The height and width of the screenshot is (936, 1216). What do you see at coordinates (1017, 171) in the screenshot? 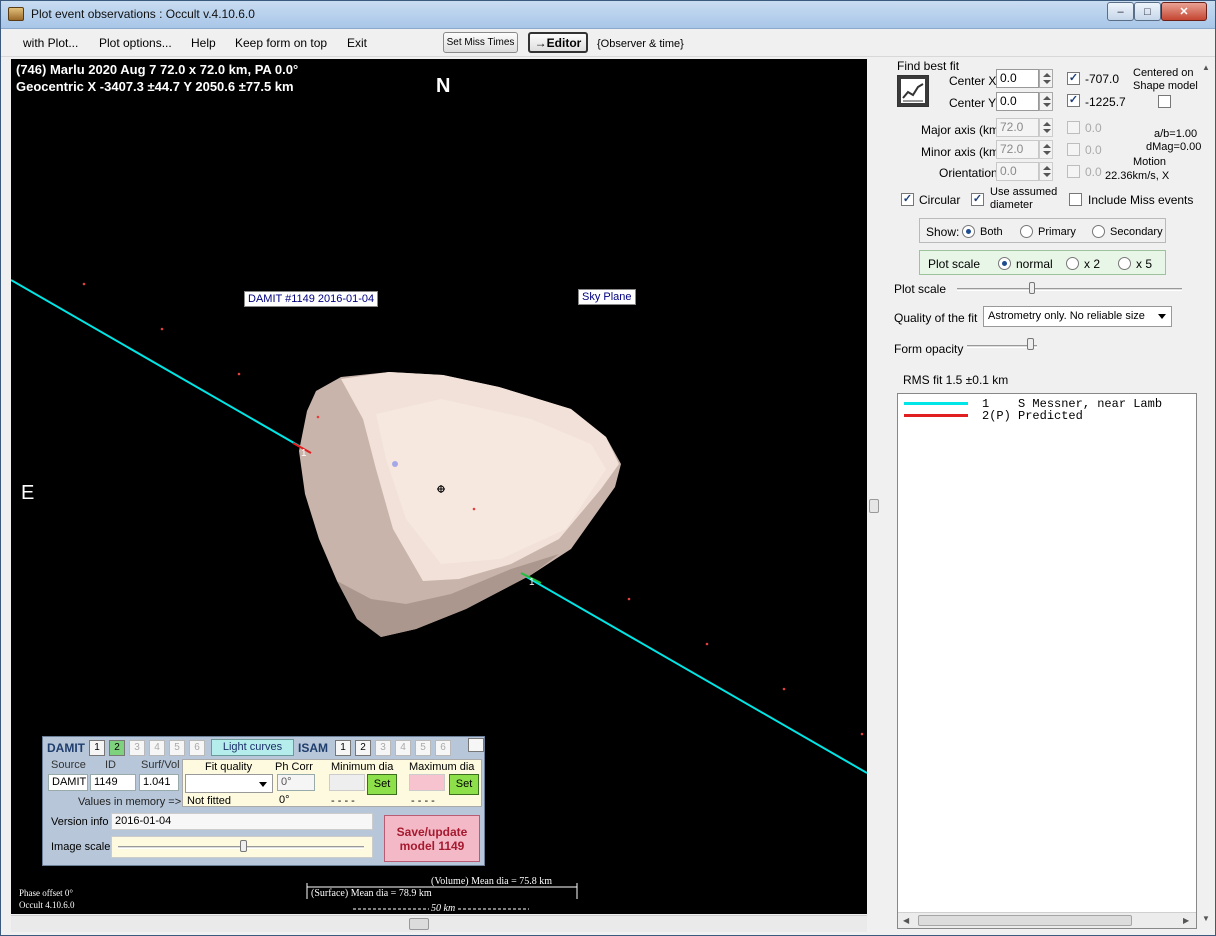
I see `orientation-input: 0.0` at bounding box center [1017, 171].